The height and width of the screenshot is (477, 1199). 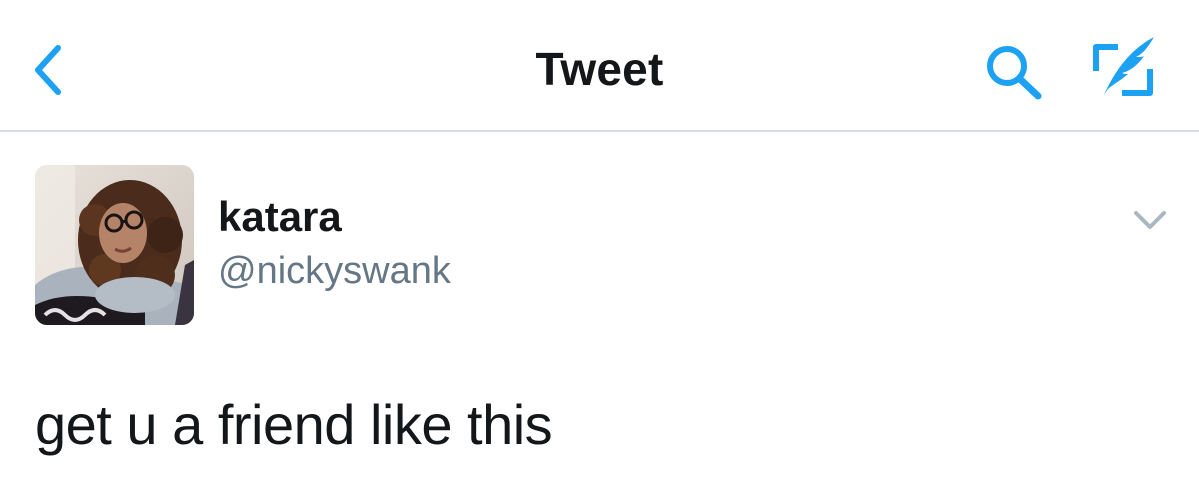 I want to click on author-display-name: katara, so click(x=280, y=217).